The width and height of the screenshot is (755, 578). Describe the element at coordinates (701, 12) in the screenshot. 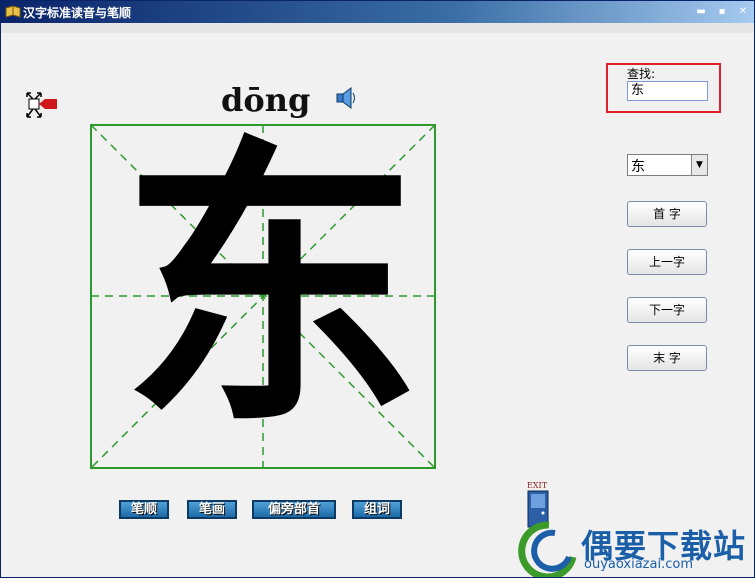

I see `minimize-button: ▬` at that location.